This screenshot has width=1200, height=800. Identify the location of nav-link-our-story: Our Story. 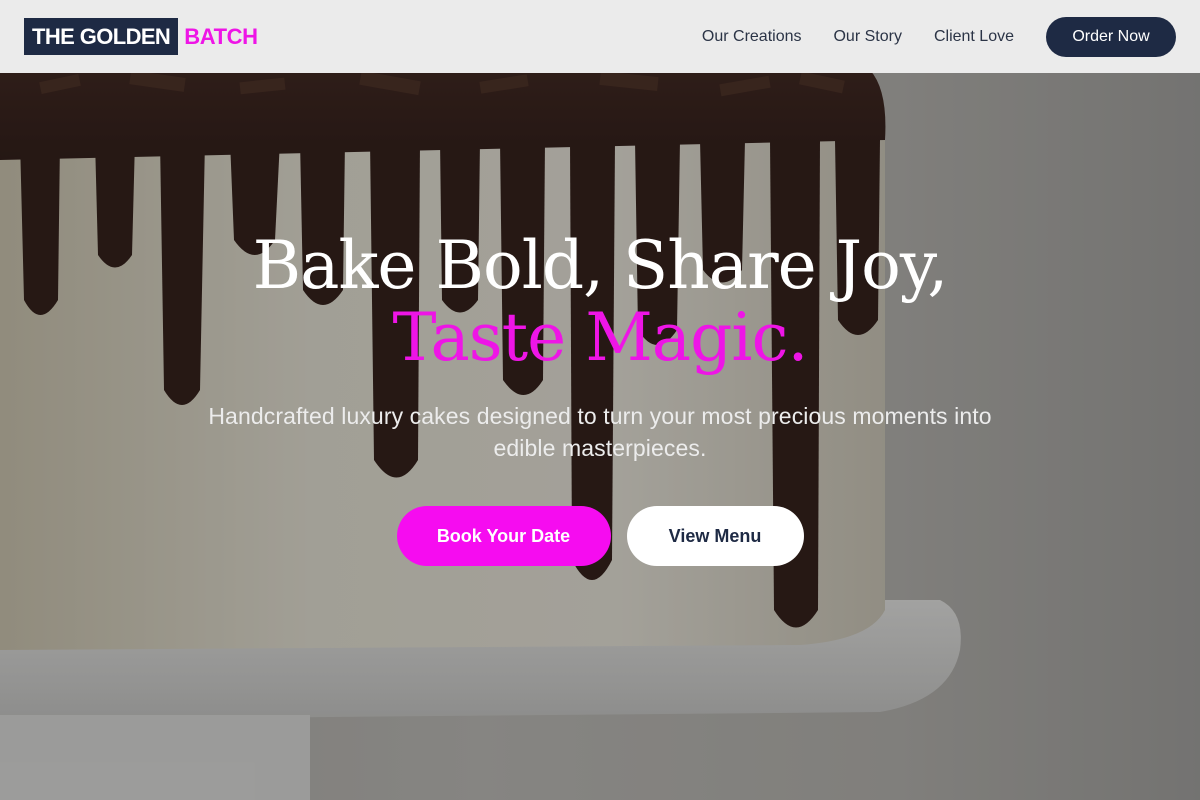
(867, 37).